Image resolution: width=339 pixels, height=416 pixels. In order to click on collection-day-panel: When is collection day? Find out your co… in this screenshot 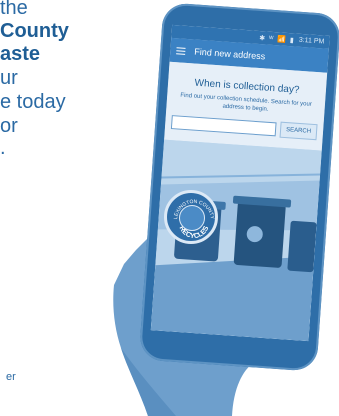, I will do `click(246, 106)`.